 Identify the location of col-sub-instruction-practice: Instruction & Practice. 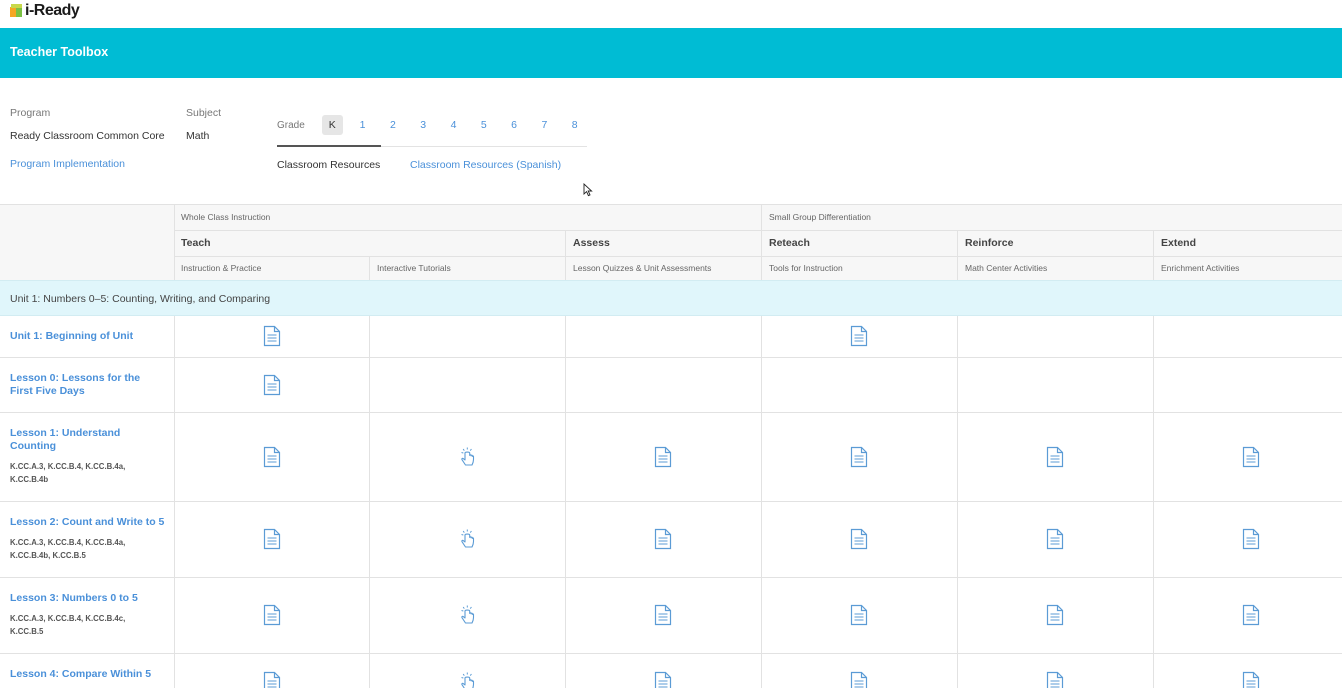
(221, 268).